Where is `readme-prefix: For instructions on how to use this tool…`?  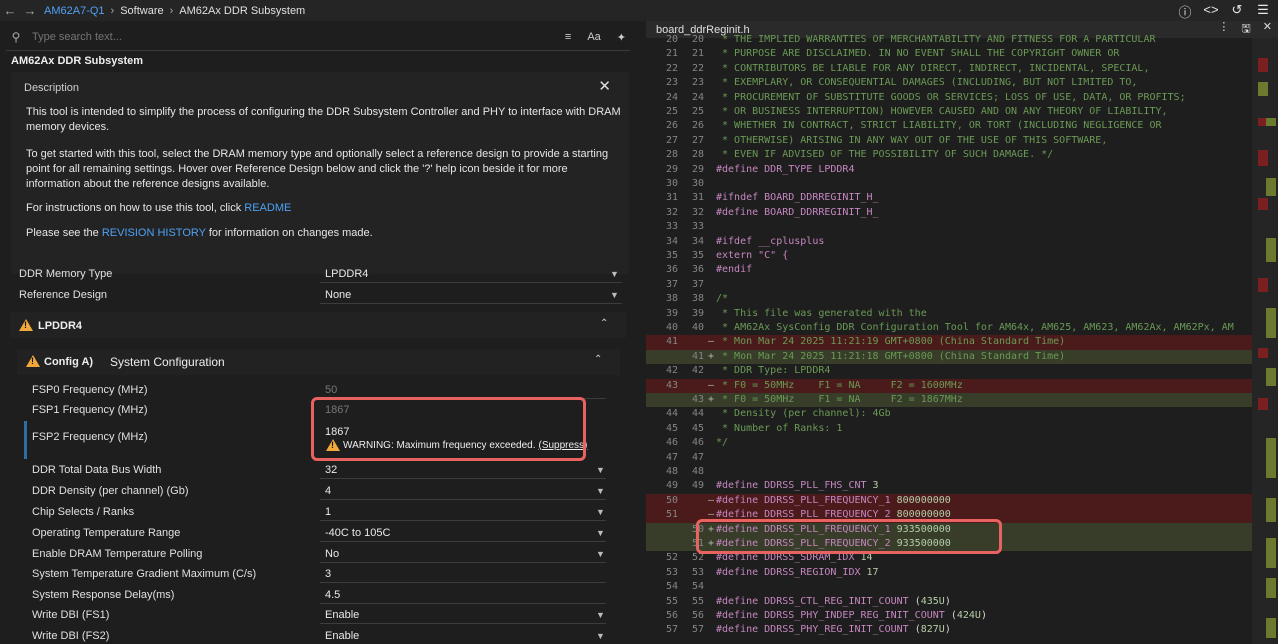 readme-prefix: For instructions on how to use this tool… is located at coordinates (135, 208).